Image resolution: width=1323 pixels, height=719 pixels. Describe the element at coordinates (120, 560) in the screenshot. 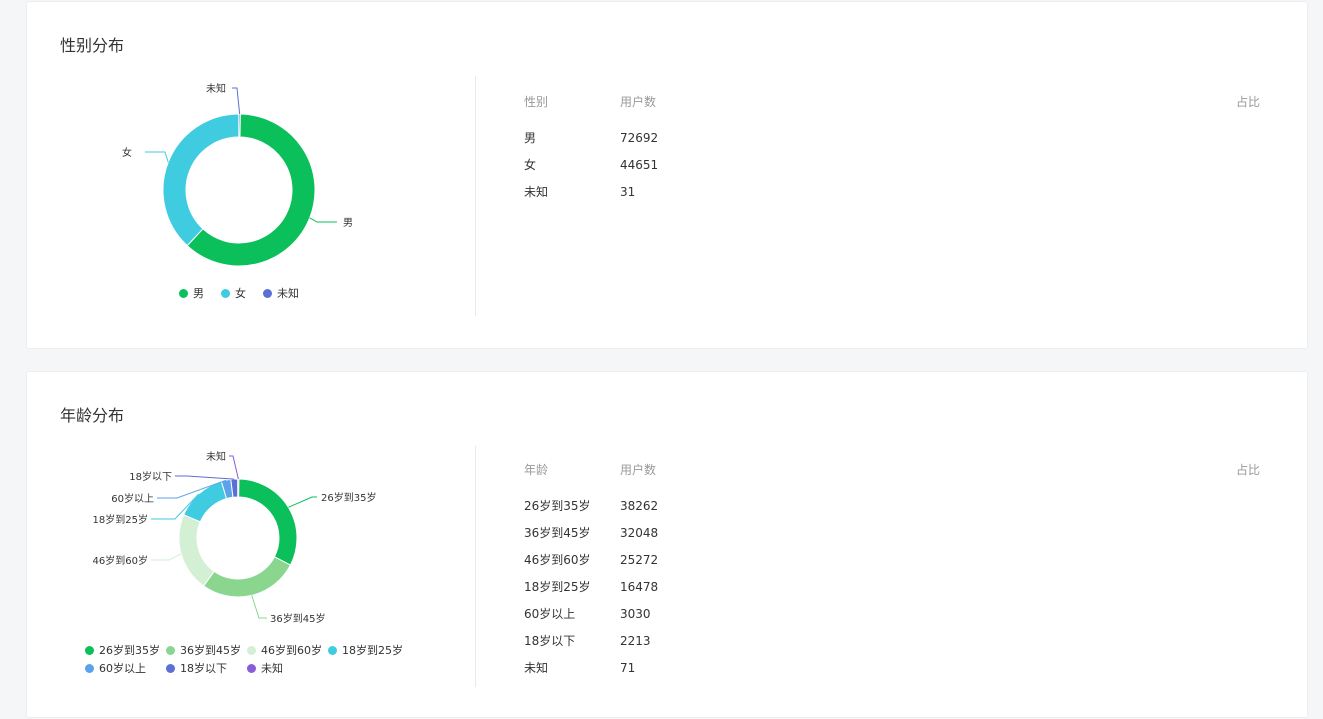

I see `age-slice-label: 46岁到60岁` at that location.